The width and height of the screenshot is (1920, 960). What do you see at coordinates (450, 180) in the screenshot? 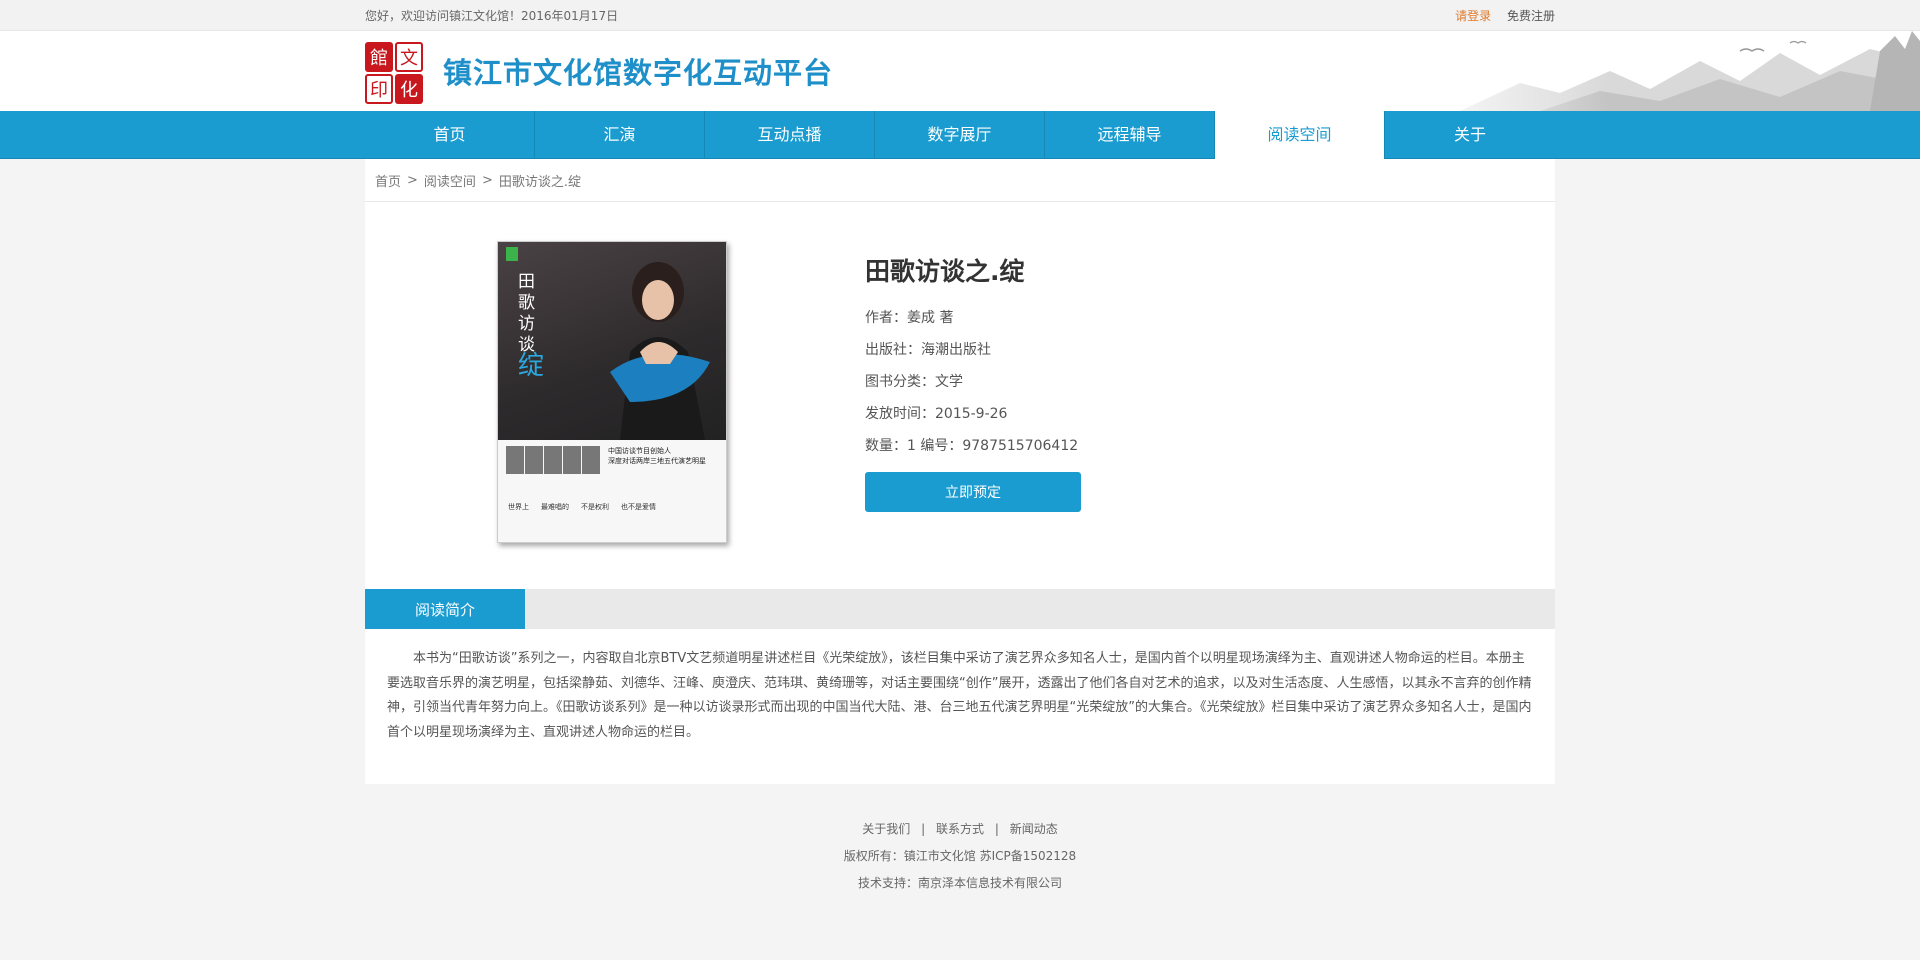
I see `breadcrumb-section: 阅读空间` at bounding box center [450, 180].